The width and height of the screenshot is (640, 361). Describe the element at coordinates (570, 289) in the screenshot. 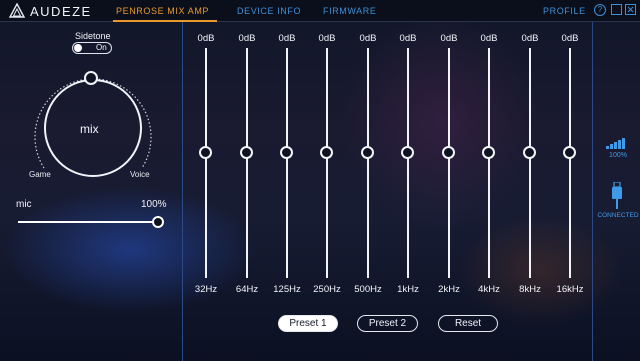

I see `band-frequency: 16kHz` at that location.